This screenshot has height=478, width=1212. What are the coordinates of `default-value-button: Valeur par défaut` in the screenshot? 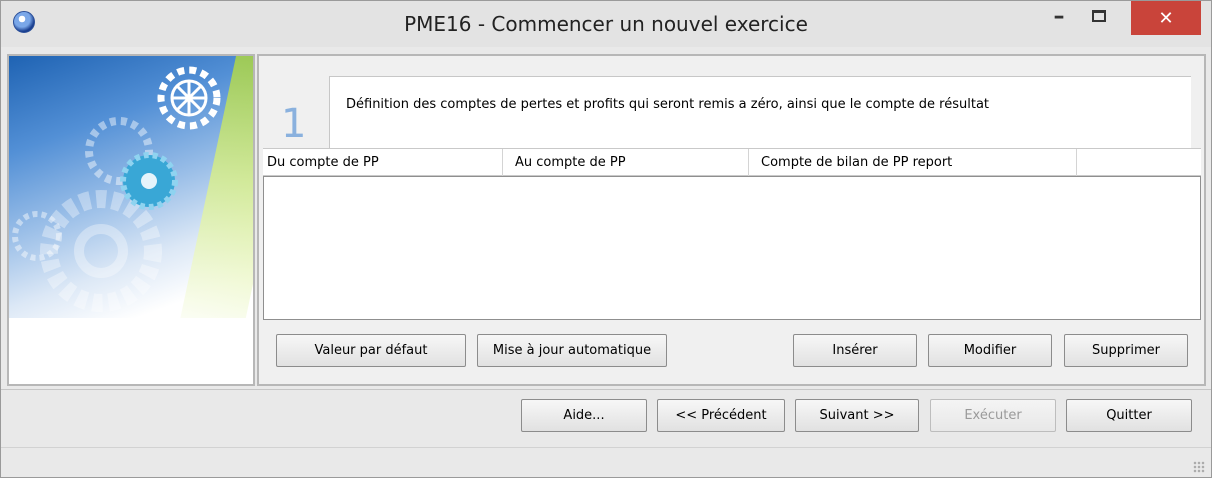 It's located at (371, 350).